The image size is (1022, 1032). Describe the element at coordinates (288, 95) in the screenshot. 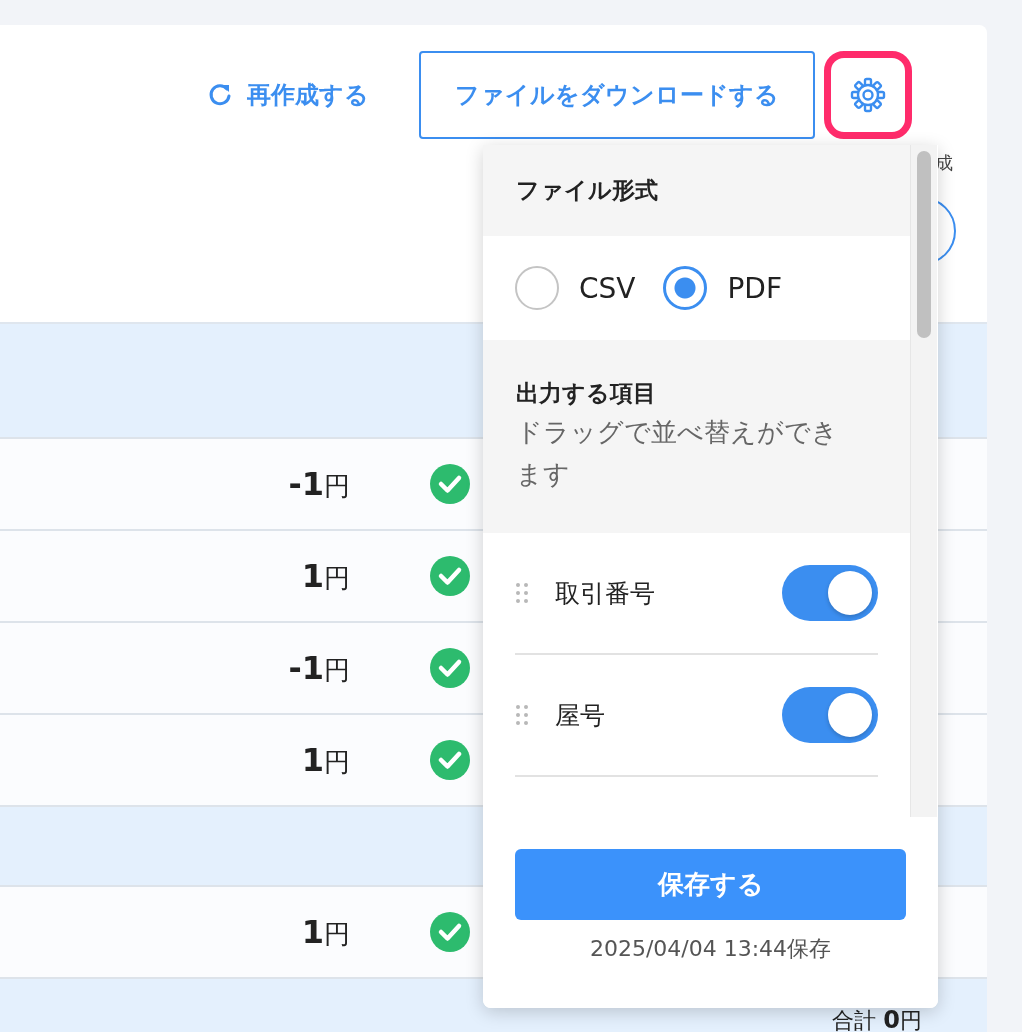

I see `regenerate-button: 再作成する` at that location.